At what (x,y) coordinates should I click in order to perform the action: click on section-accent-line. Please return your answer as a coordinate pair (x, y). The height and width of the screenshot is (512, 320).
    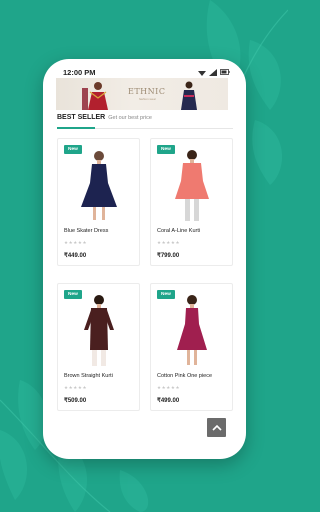
    Looking at the image, I should click on (76, 128).